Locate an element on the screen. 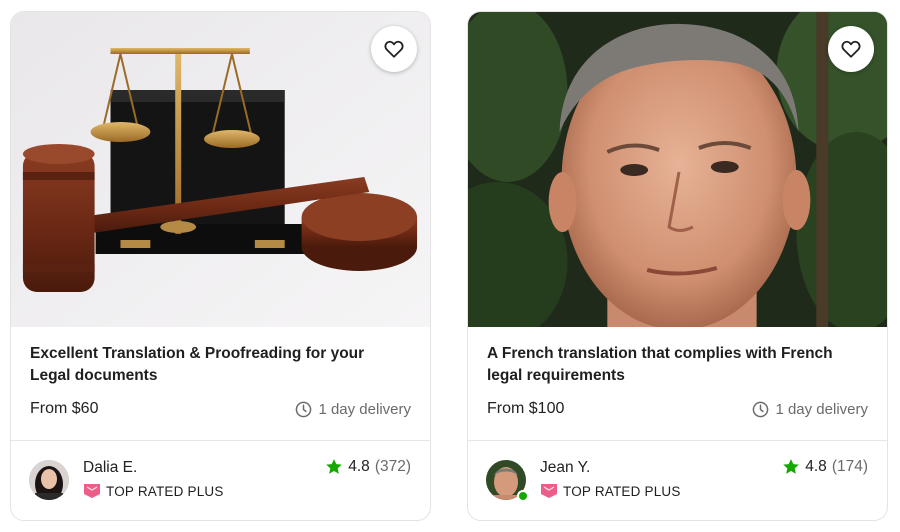 The width and height of the screenshot is (900, 532). review-count: (174) is located at coordinates (849, 466).